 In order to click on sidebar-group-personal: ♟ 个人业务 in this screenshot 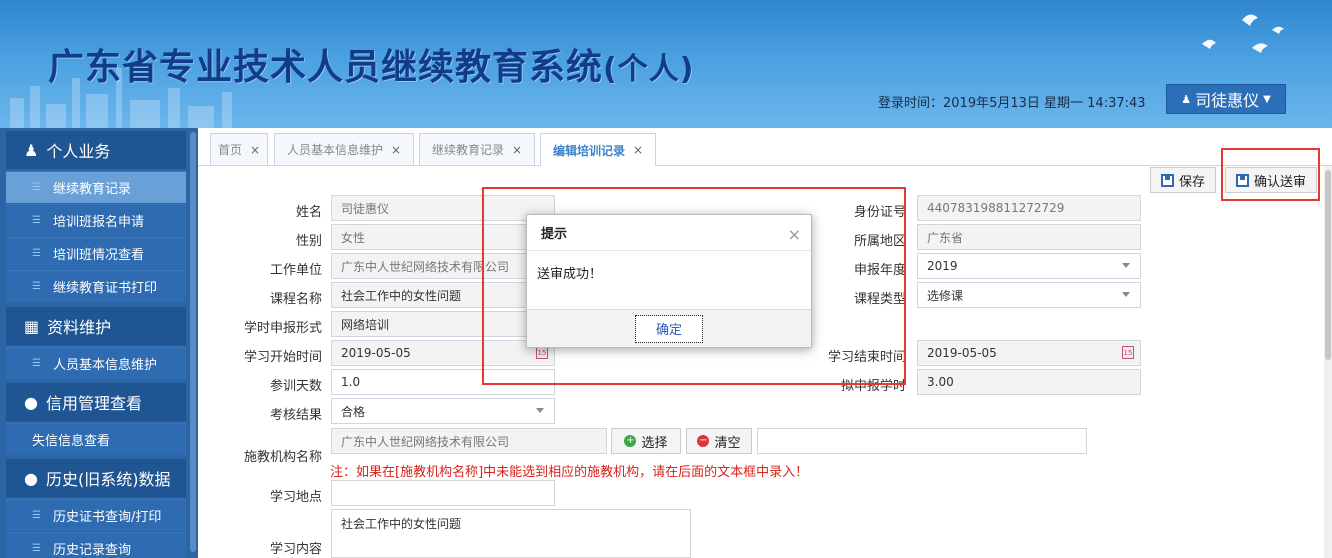, I will do `click(96, 150)`.